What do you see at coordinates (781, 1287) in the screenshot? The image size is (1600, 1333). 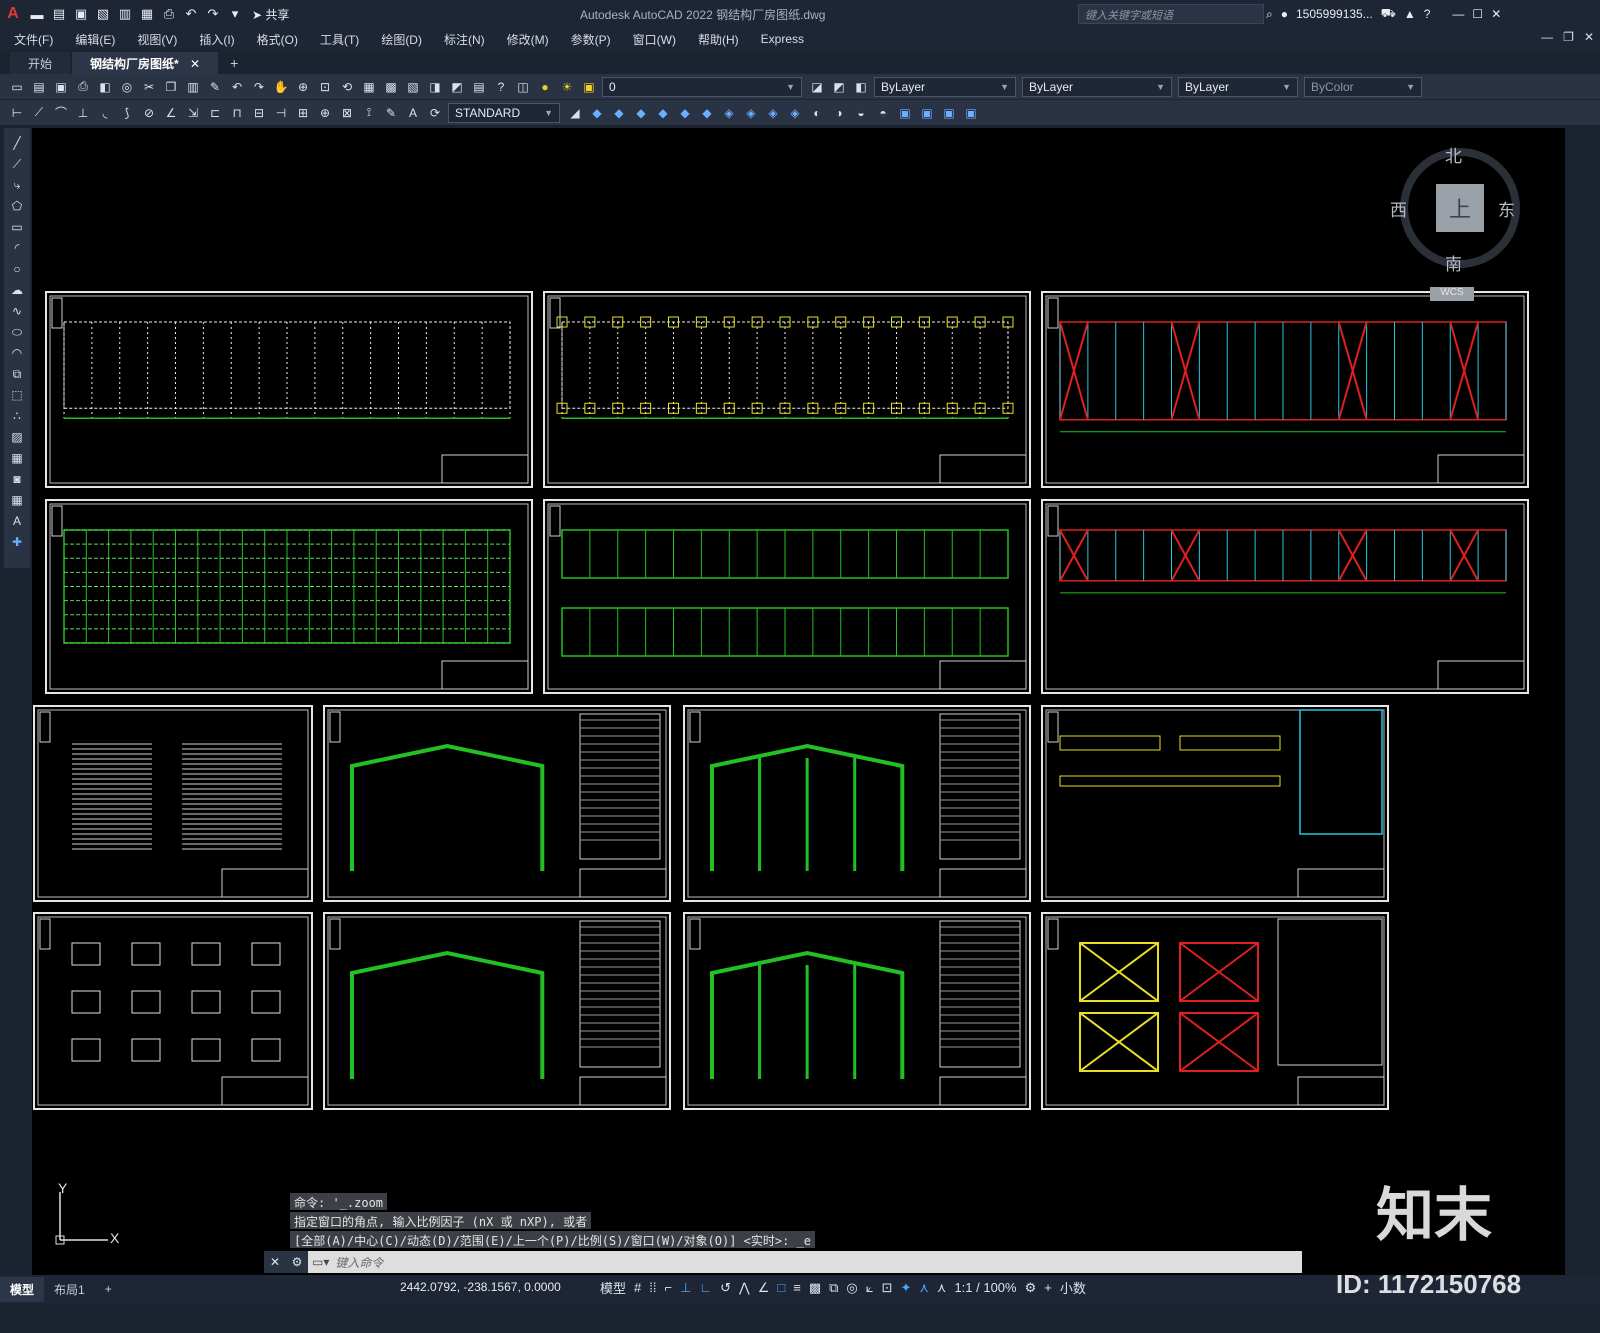 I see `object-snap-icon: □` at bounding box center [781, 1287].